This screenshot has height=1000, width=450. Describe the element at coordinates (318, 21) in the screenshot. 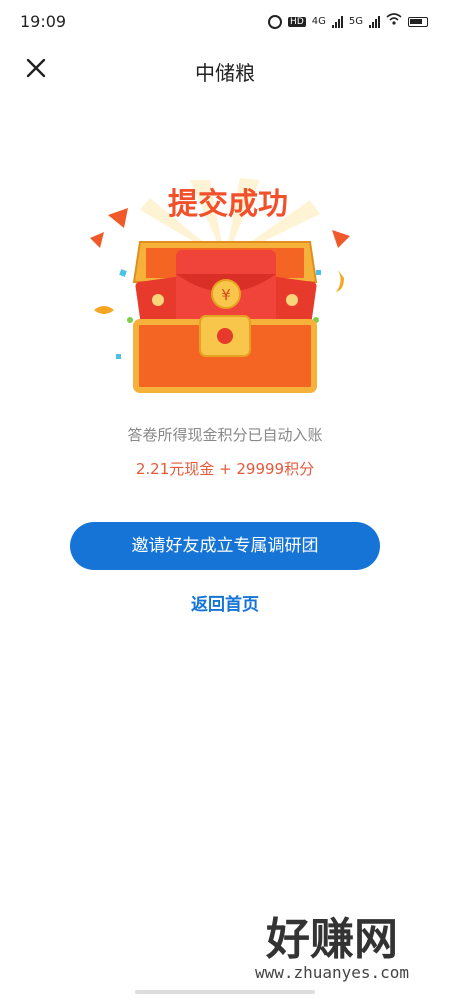

I see `network-4g-icon: 4G` at that location.